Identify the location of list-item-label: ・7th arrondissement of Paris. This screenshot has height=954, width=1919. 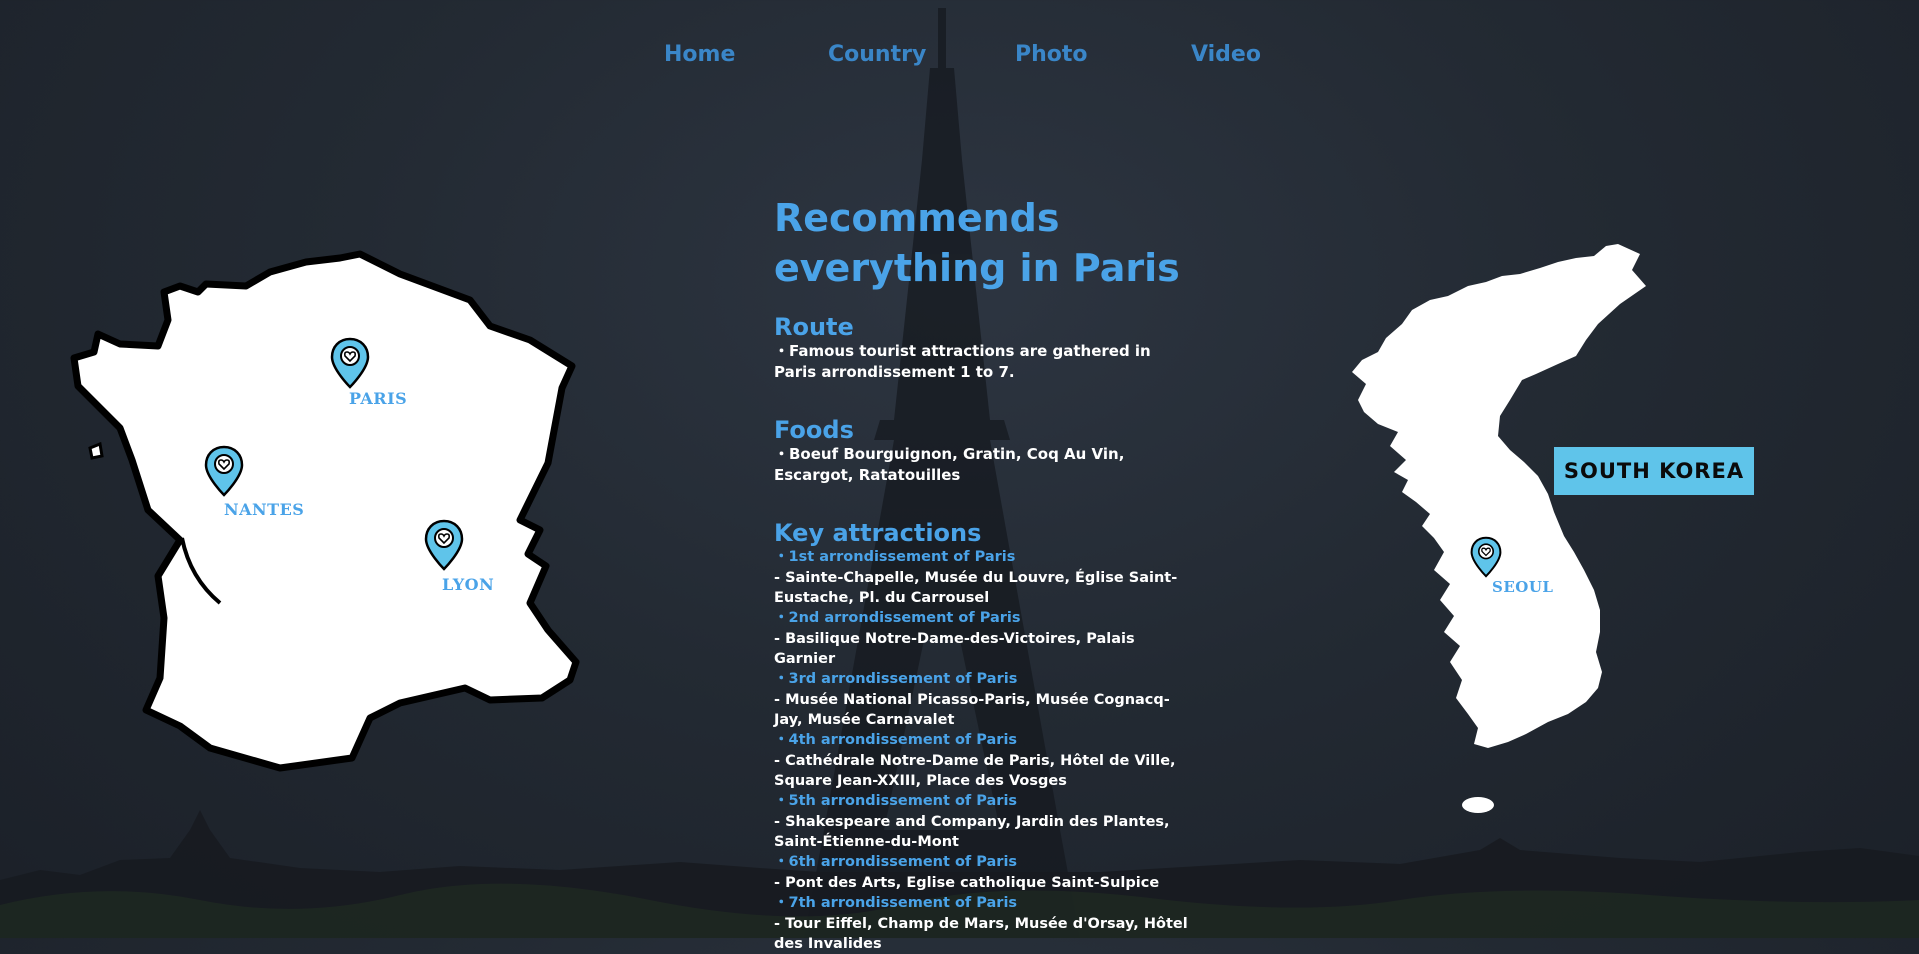
(896, 903).